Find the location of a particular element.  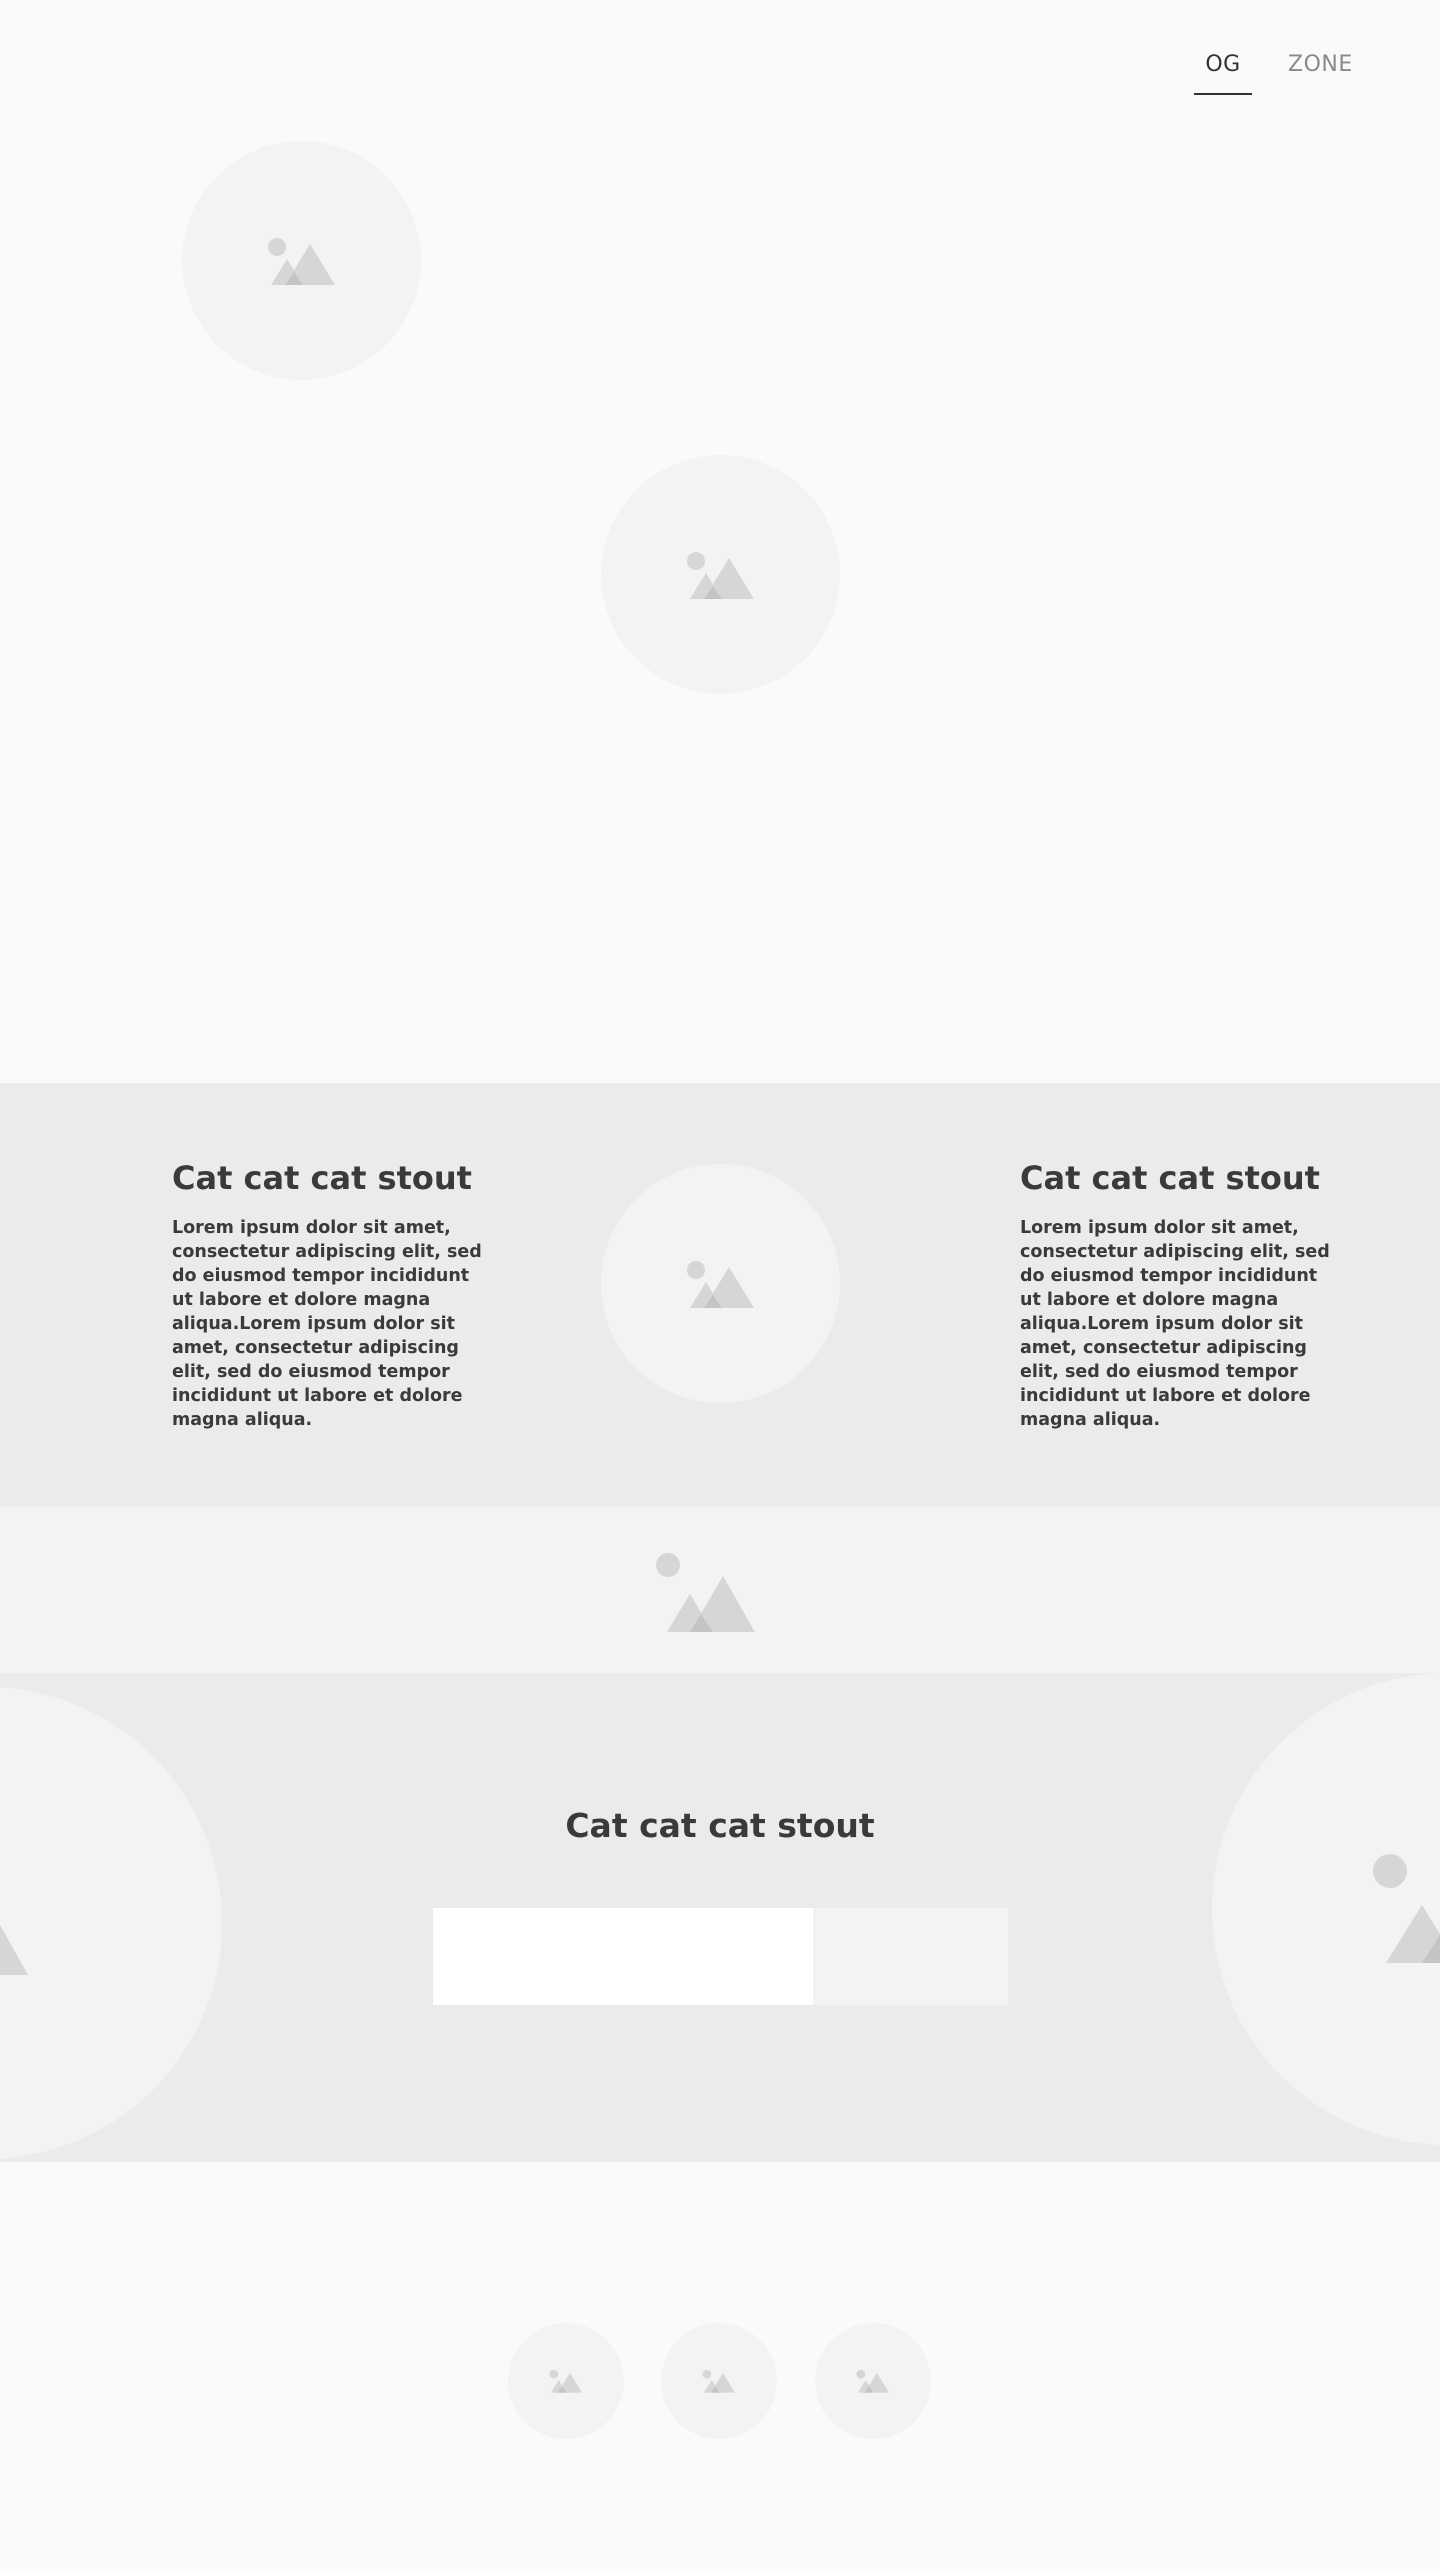

submit-button is located at coordinates (910, 1956).